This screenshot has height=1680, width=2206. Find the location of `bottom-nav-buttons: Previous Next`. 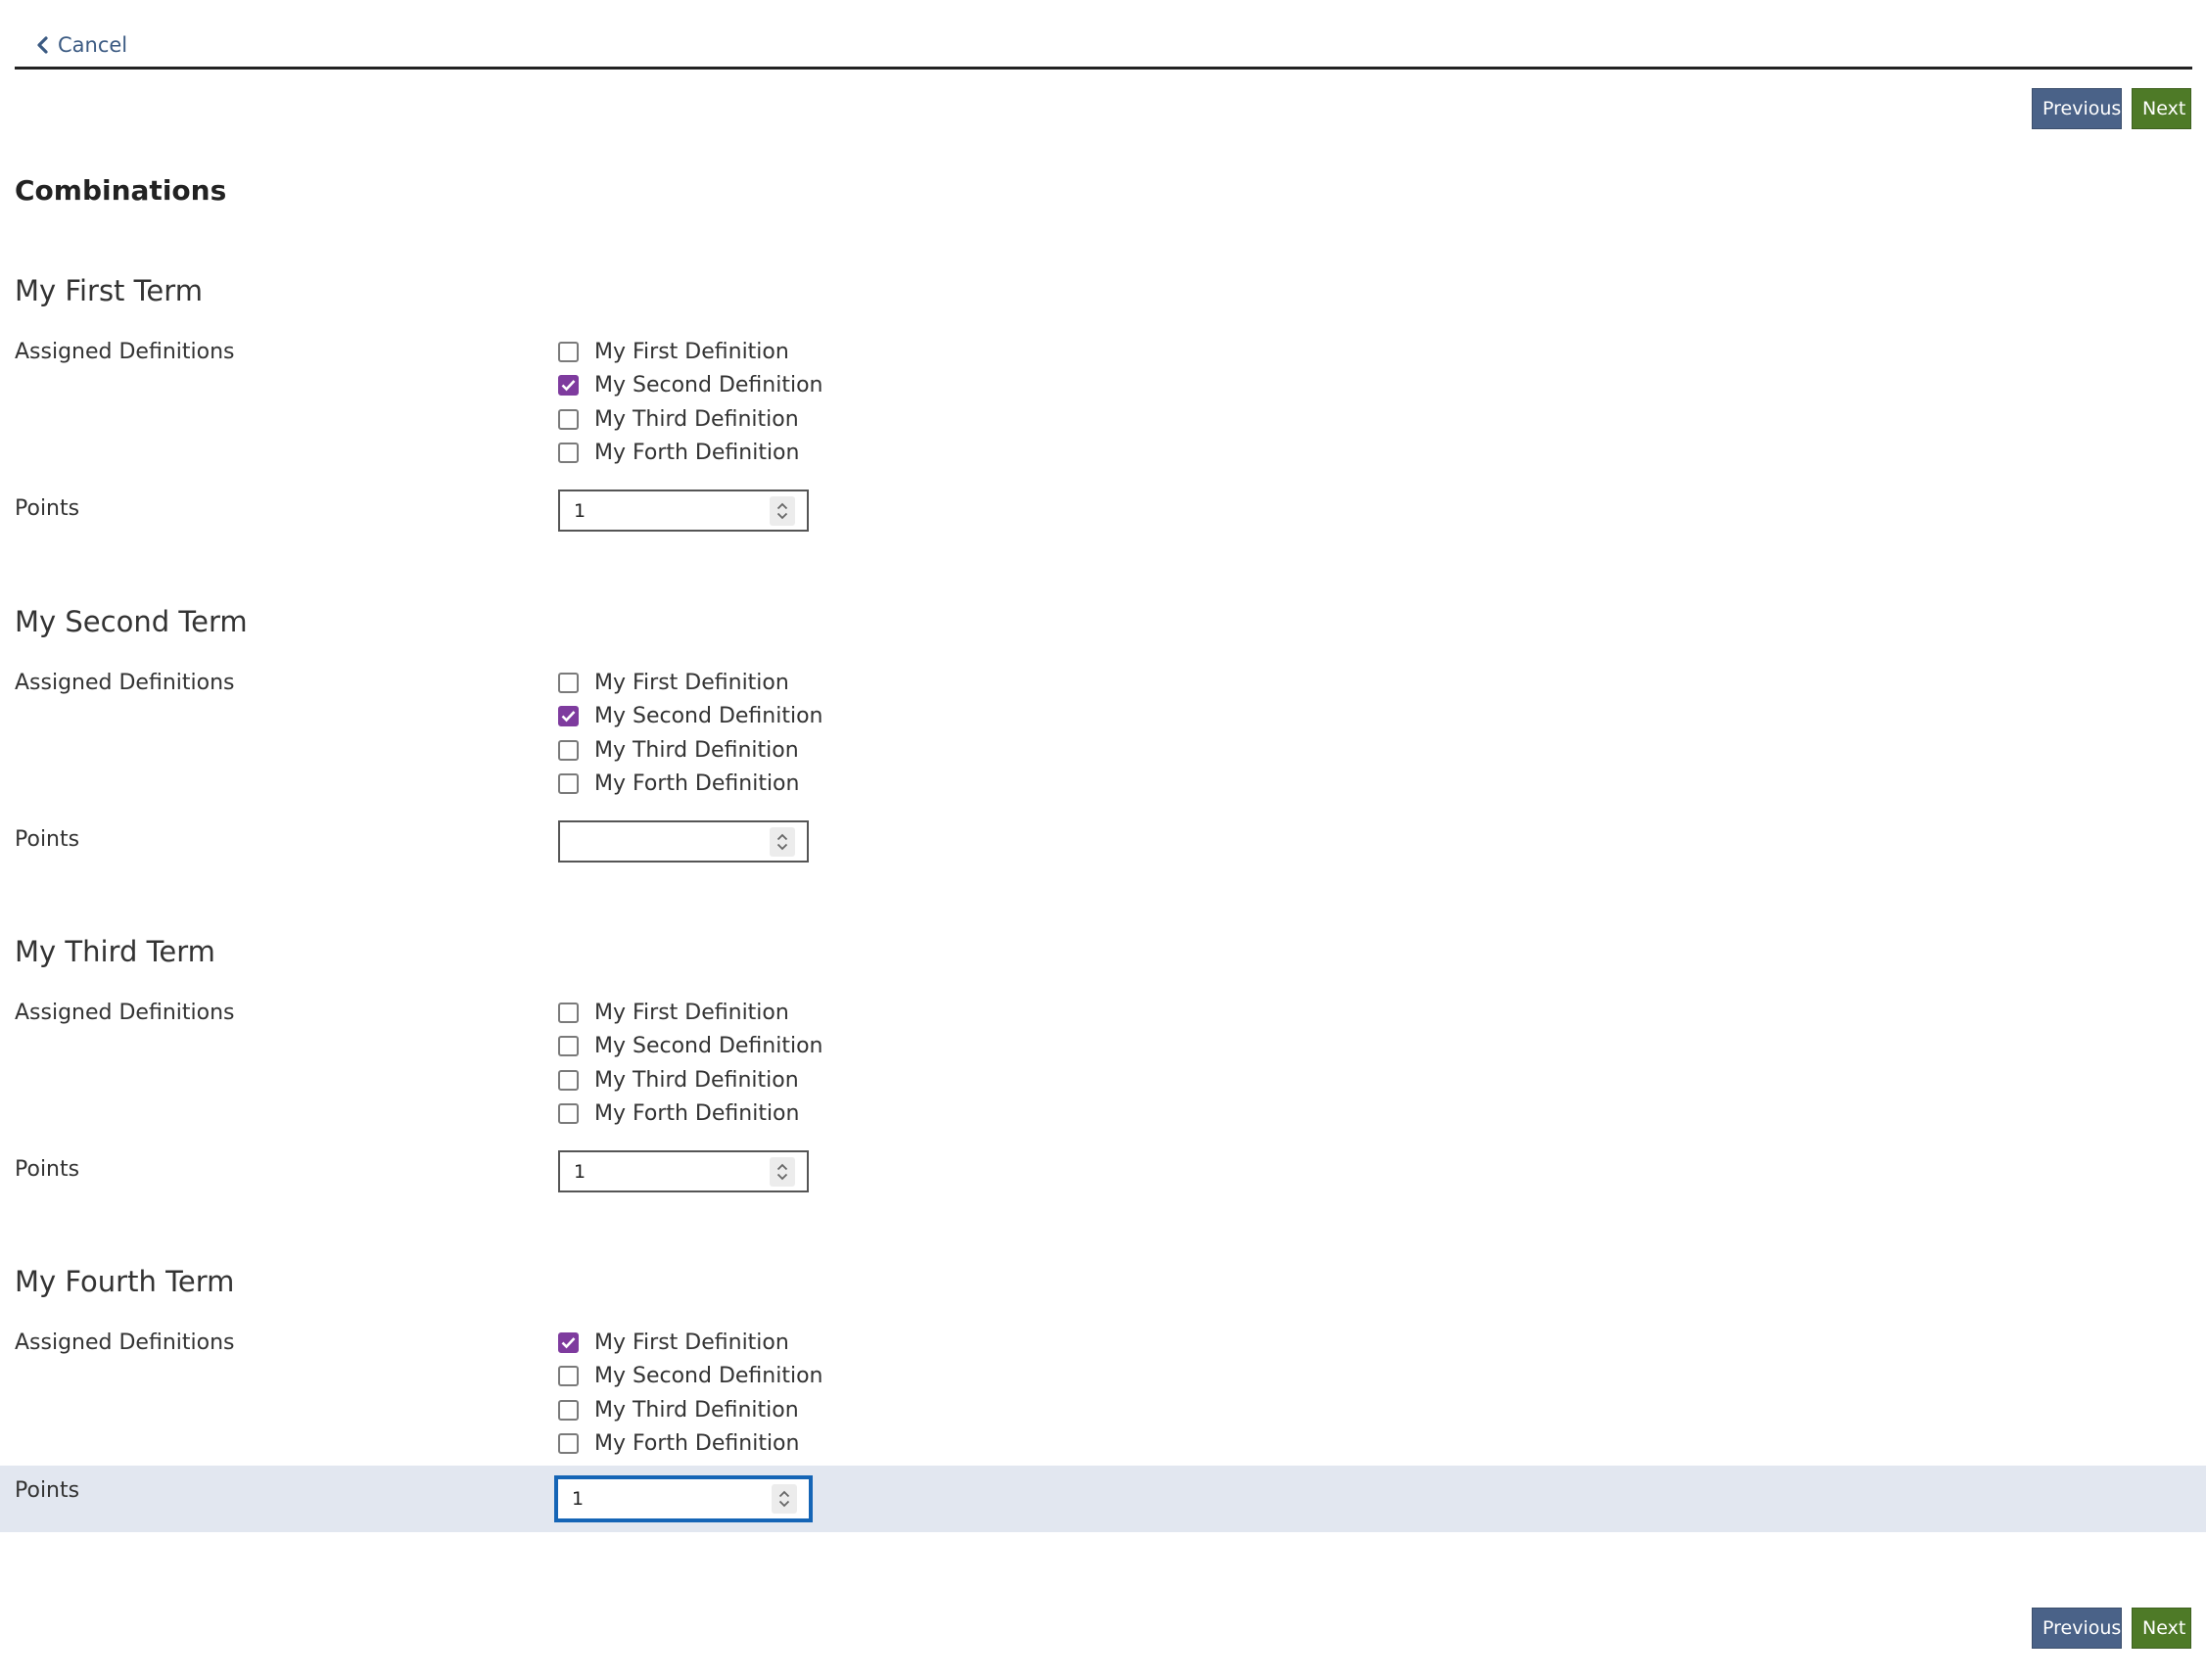

bottom-nav-buttons: Previous Next is located at coordinates (2111, 1628).